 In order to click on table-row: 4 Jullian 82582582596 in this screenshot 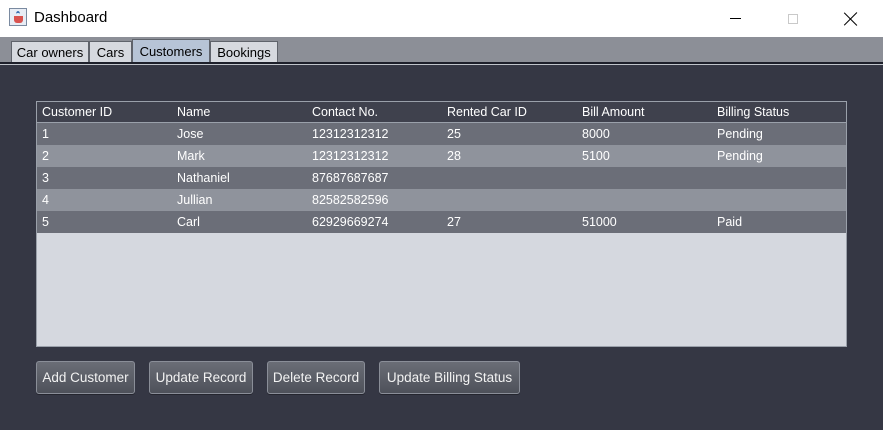, I will do `click(441, 200)`.